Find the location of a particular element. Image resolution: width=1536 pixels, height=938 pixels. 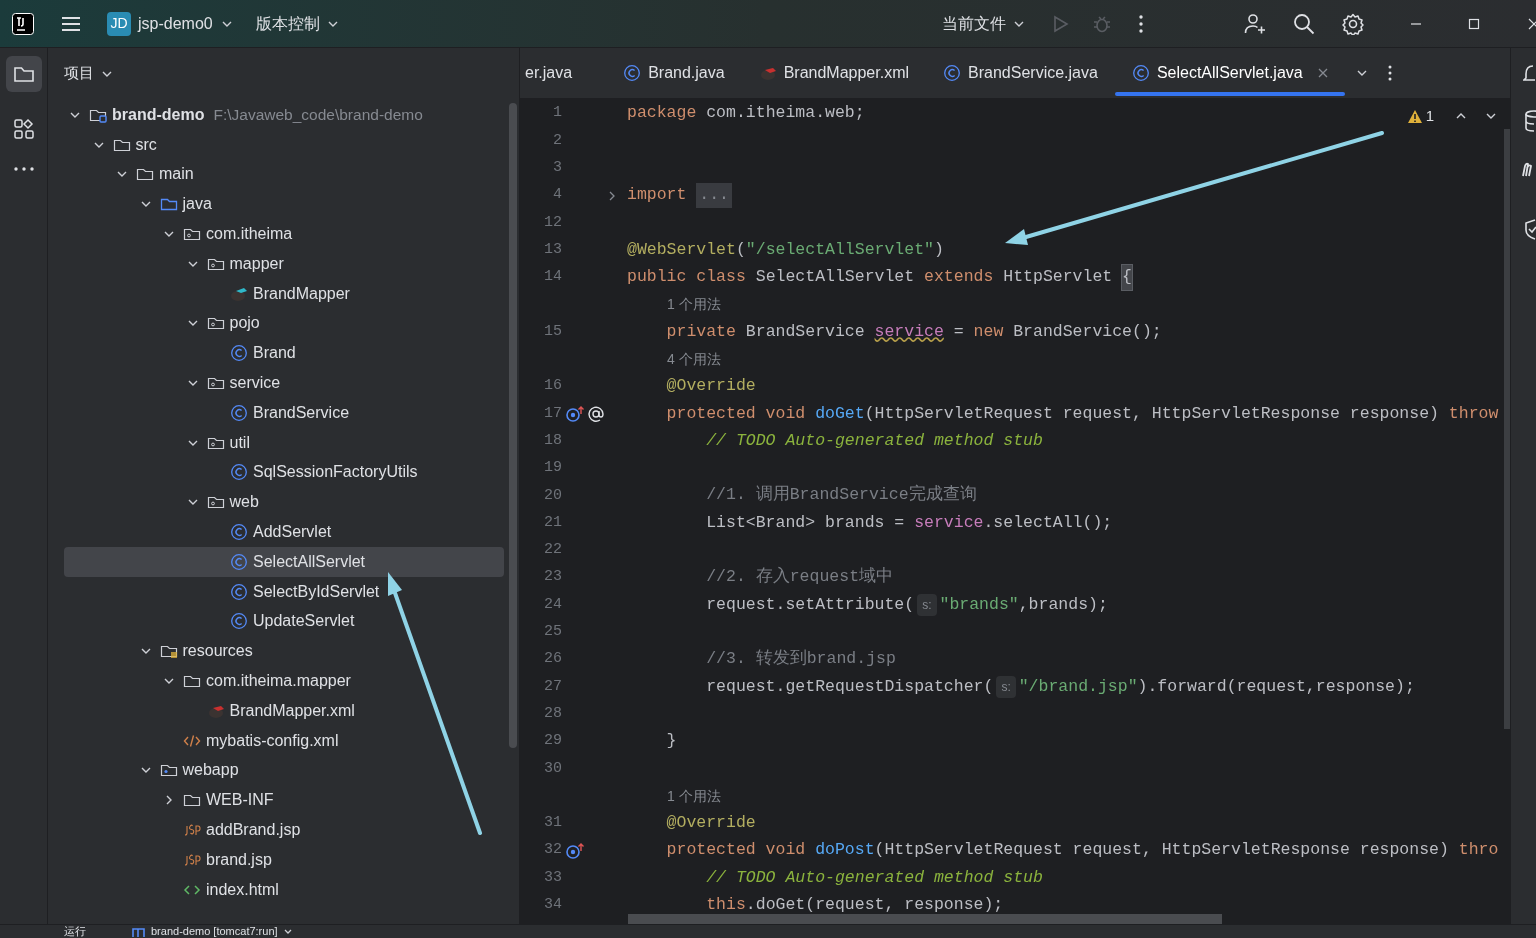

notifications-icon is located at coordinates (1529, 73).